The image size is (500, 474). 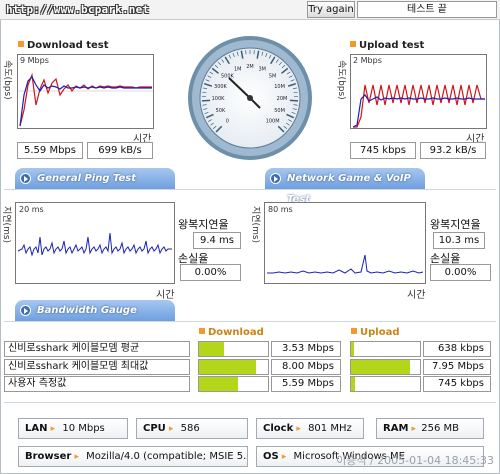 I want to click on gauge-tick-label: 300K, so click(x=221, y=87).